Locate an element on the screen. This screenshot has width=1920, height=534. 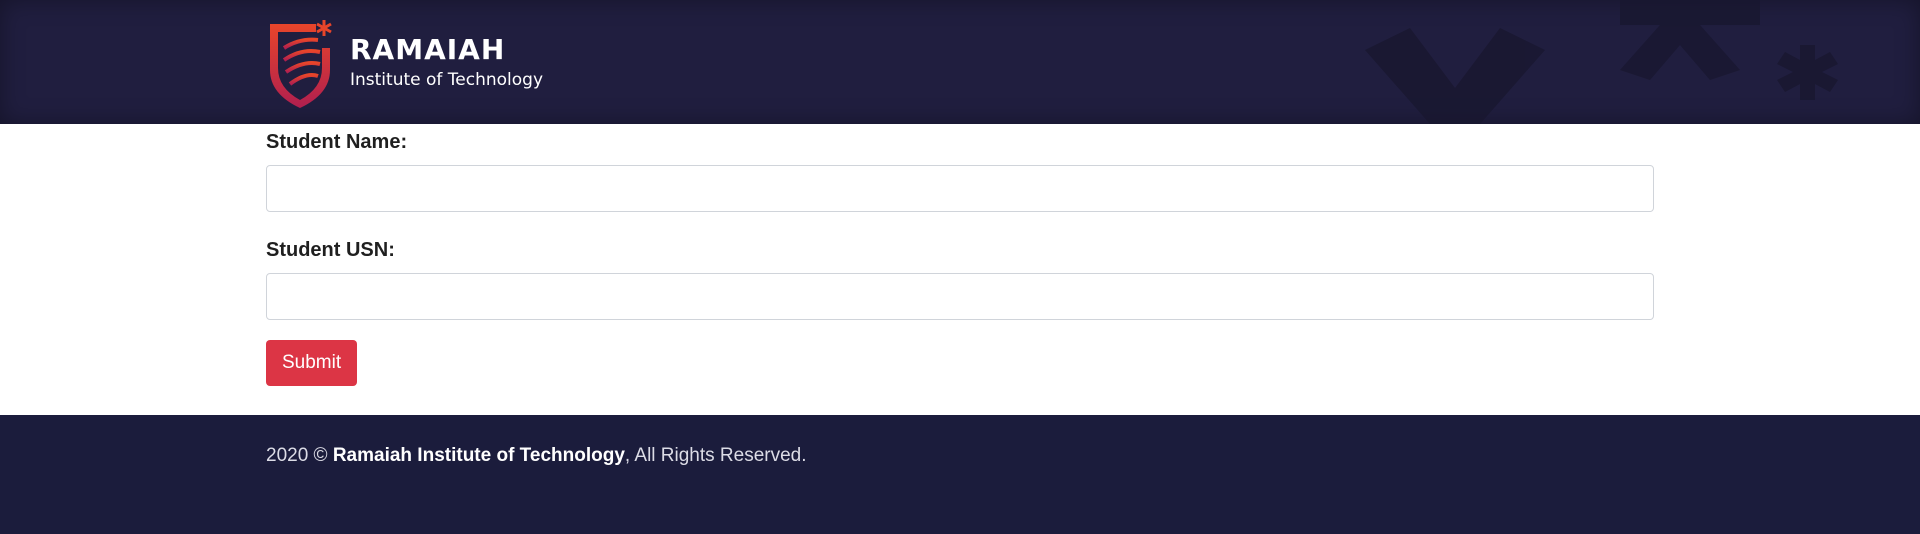
submit-button: Submit is located at coordinates (312, 363).